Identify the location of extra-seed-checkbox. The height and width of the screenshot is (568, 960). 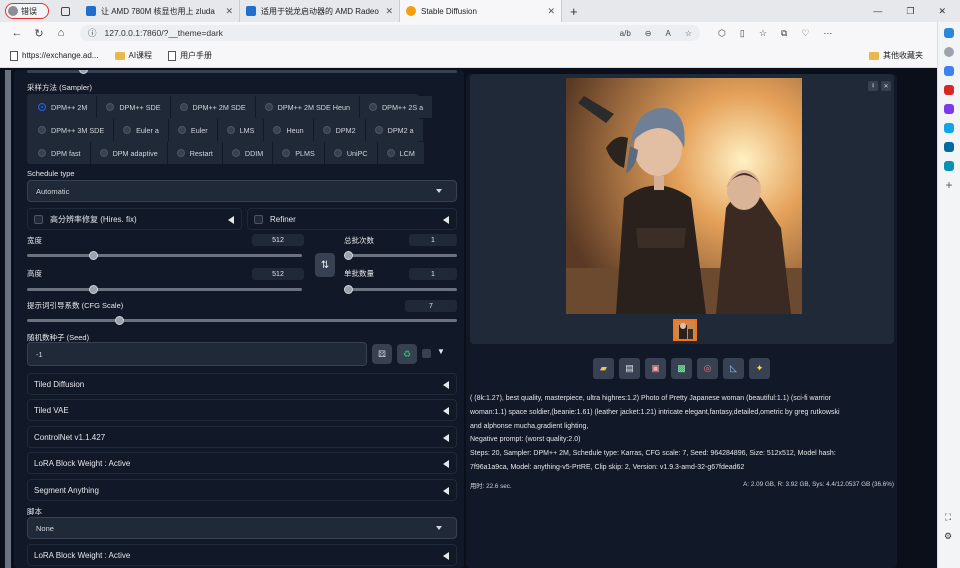
(426, 353).